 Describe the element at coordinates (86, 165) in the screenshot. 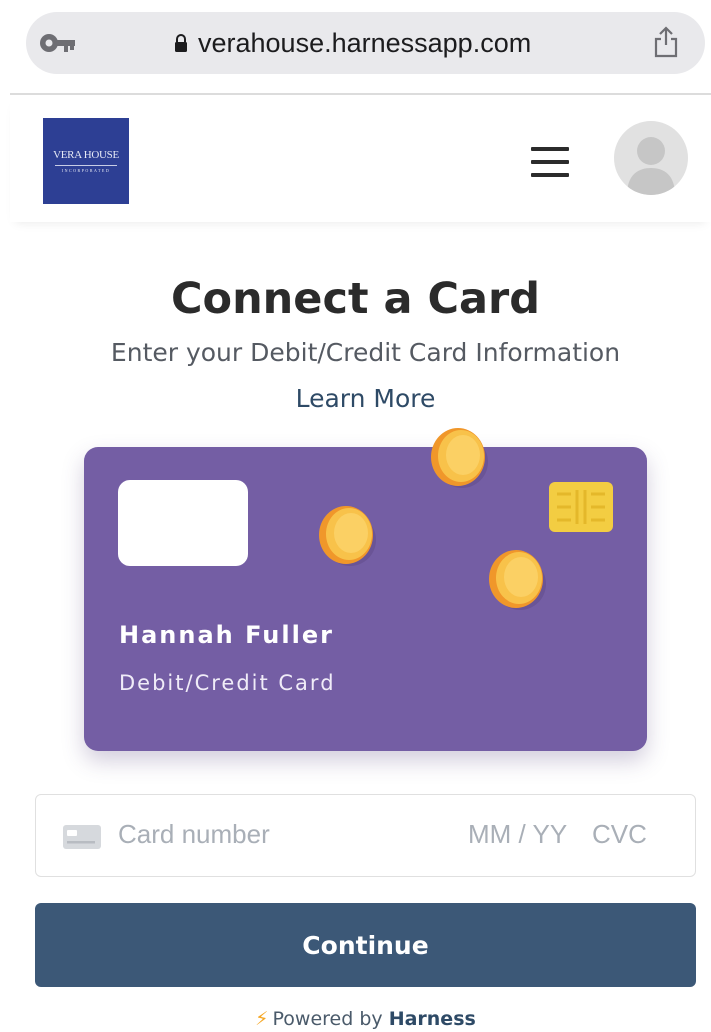

I see `logo-rule` at that location.